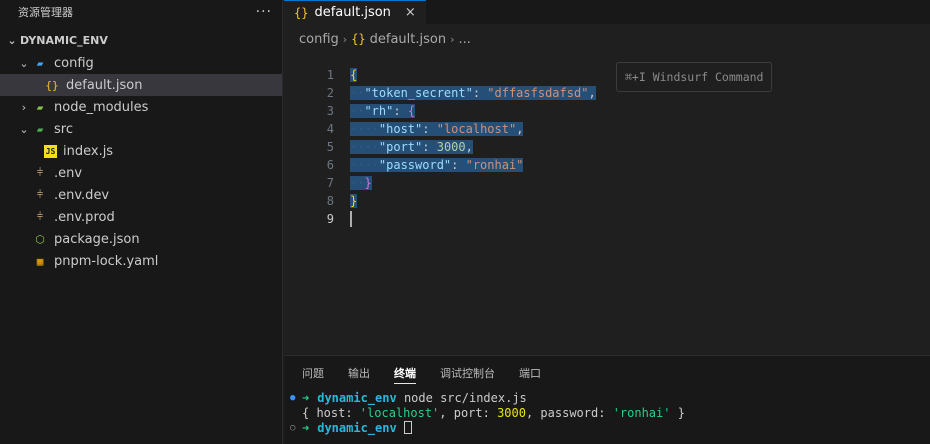  I want to click on command-status-icon: ○, so click(293, 427).